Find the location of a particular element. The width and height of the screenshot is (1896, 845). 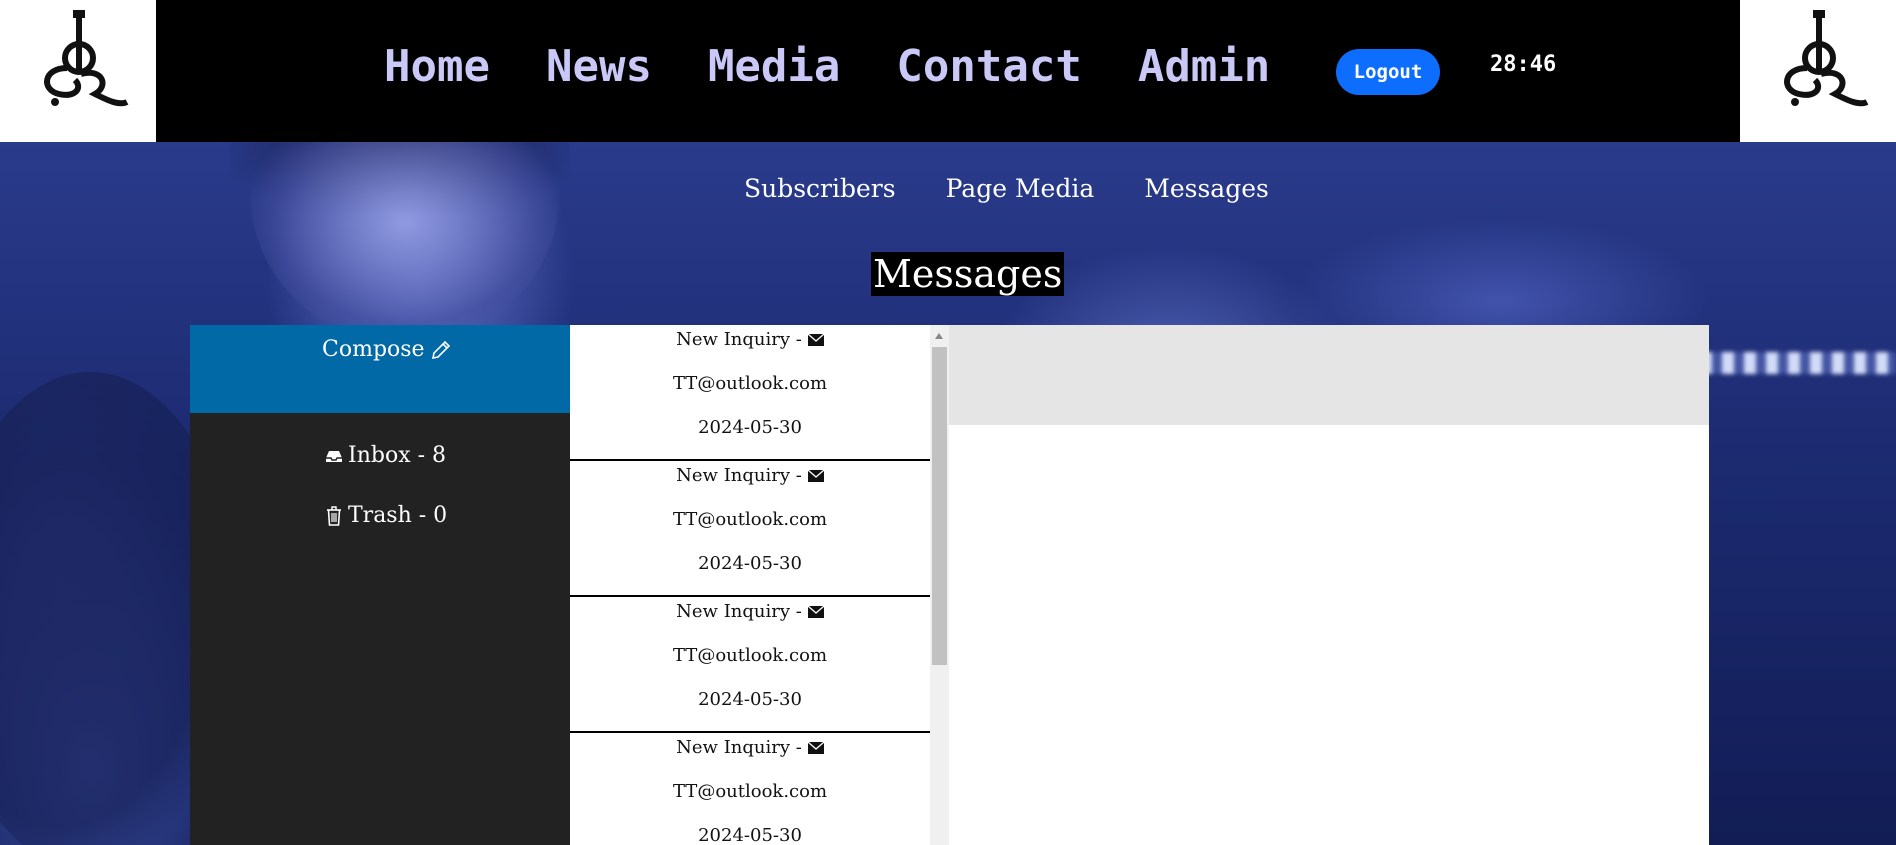

logo-left is located at coordinates (78, 71).